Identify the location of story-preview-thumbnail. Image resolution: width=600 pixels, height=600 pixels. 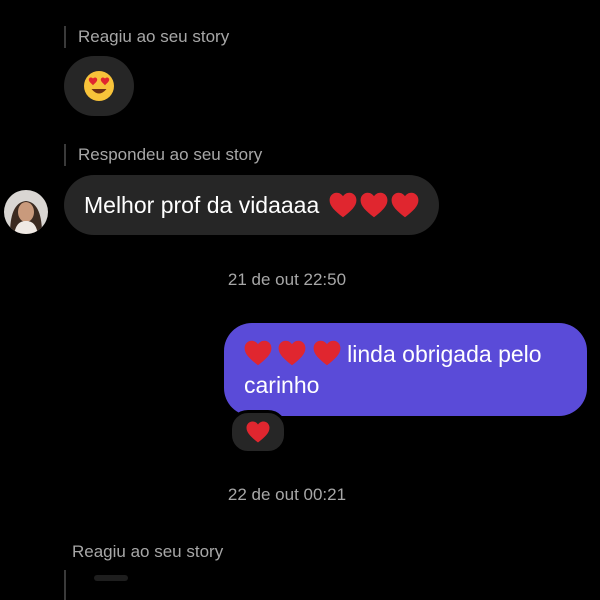
(111, 578).